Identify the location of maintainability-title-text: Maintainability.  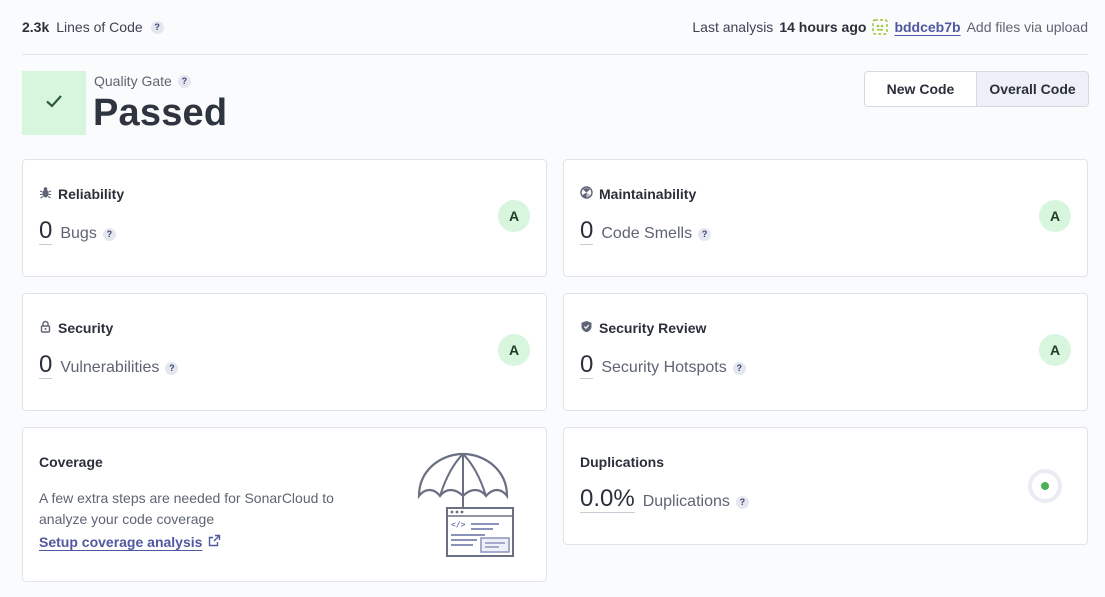
(648, 194).